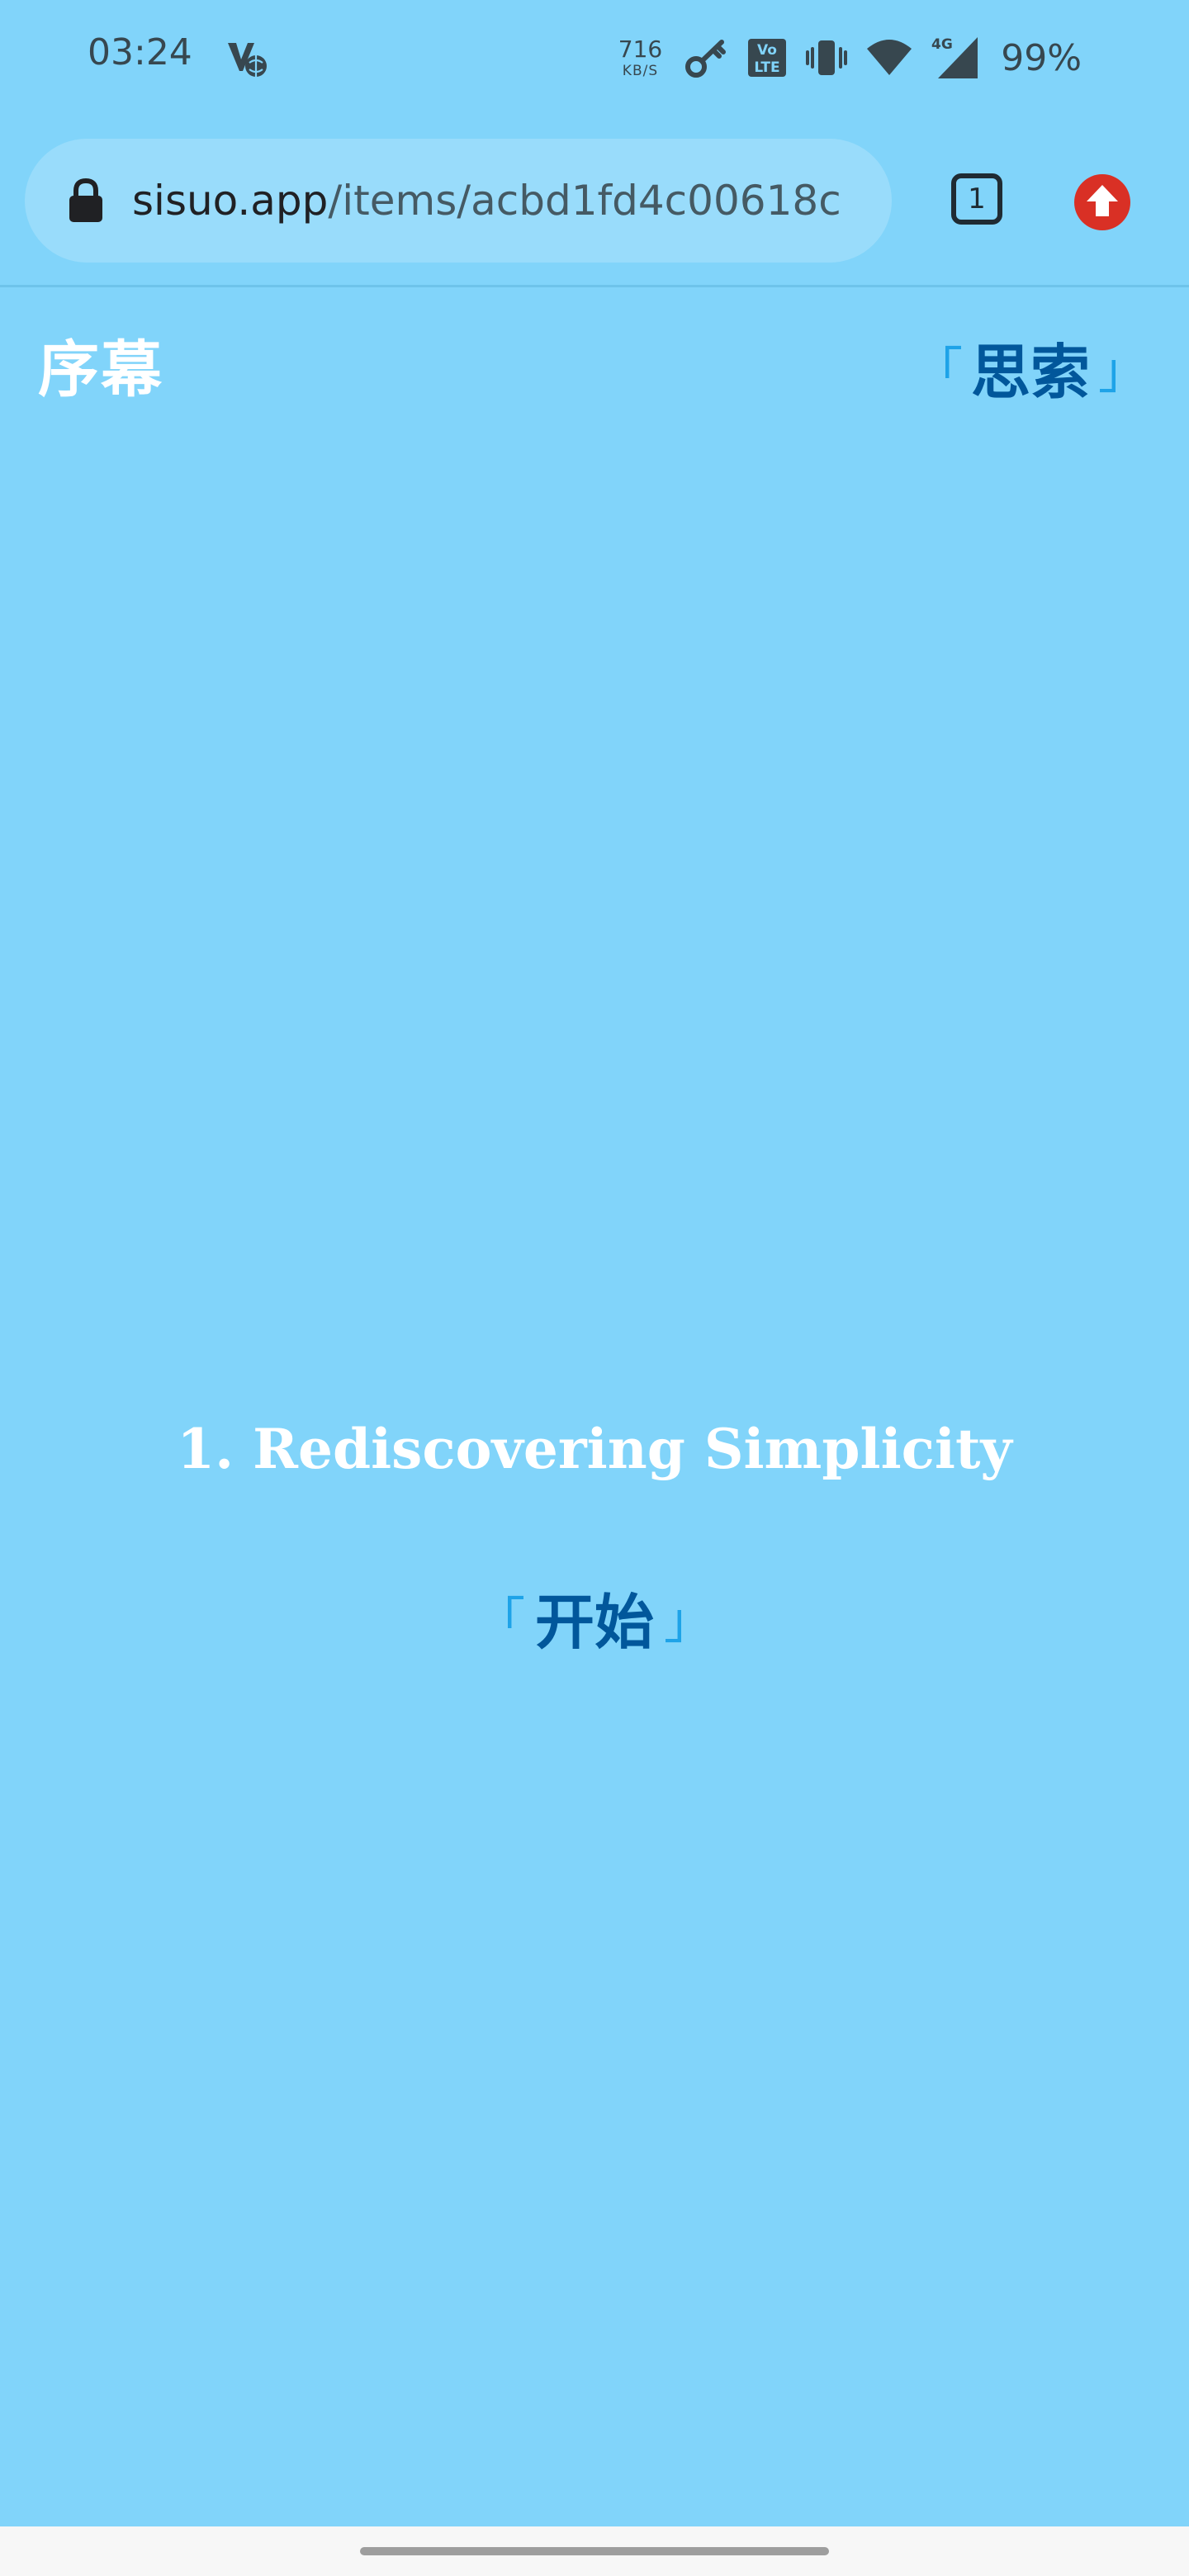 This screenshot has height=2576, width=1189. Describe the element at coordinates (767, 50) in the screenshot. I see `volte-label-top: Vo` at that location.